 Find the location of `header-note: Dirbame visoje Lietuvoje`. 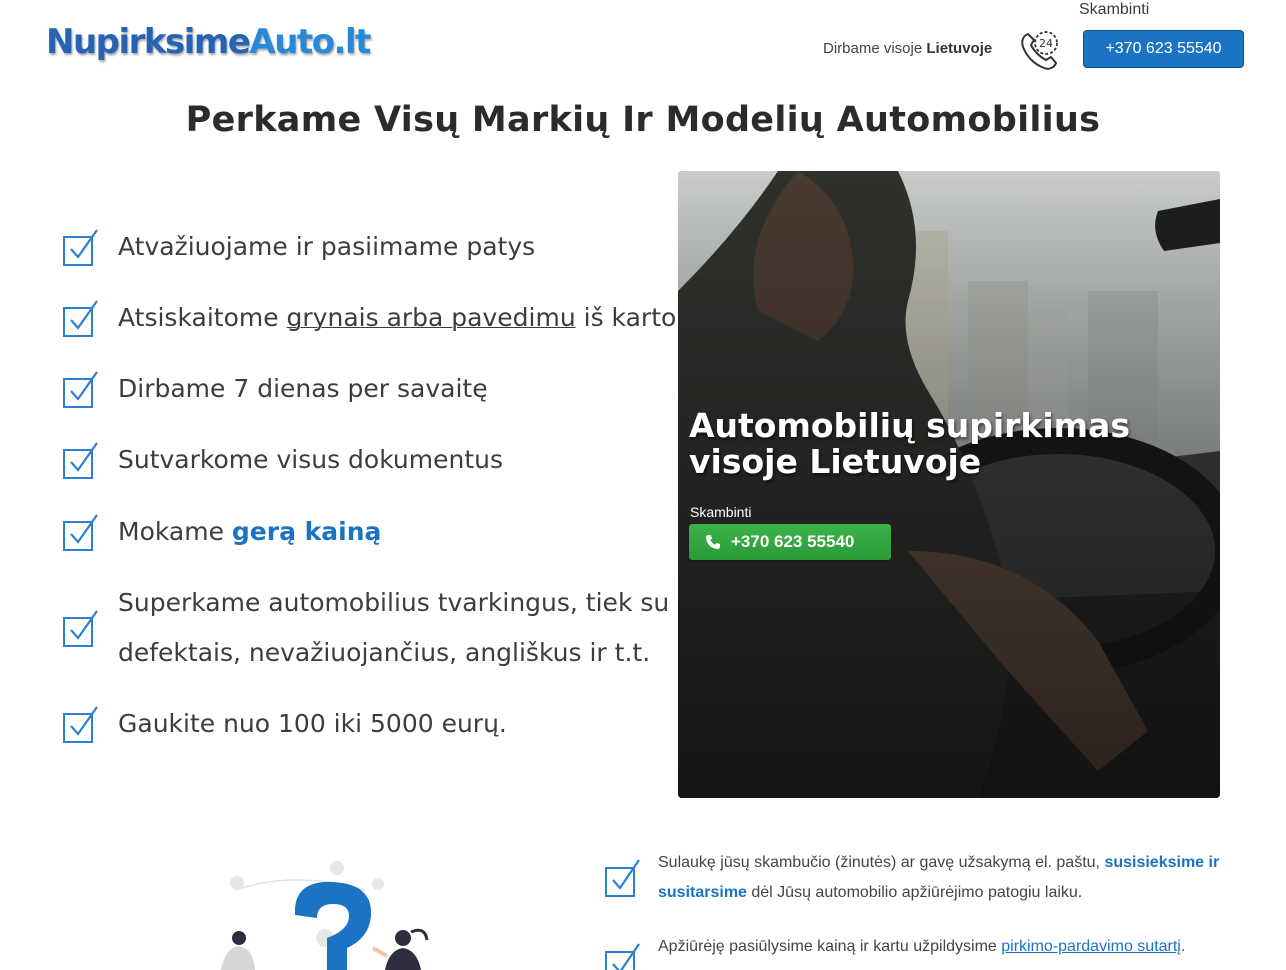

header-note: Dirbame visoje Lietuvoje is located at coordinates (907, 48).